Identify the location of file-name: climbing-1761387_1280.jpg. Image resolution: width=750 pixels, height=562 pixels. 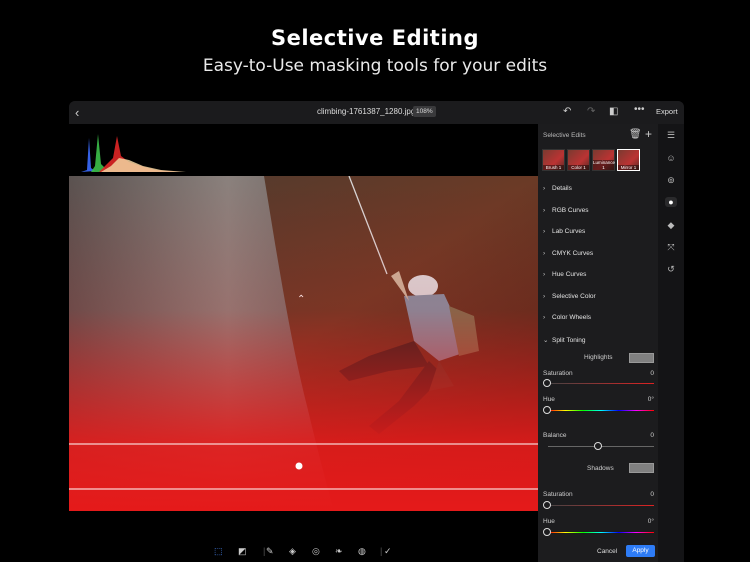
(366, 111).